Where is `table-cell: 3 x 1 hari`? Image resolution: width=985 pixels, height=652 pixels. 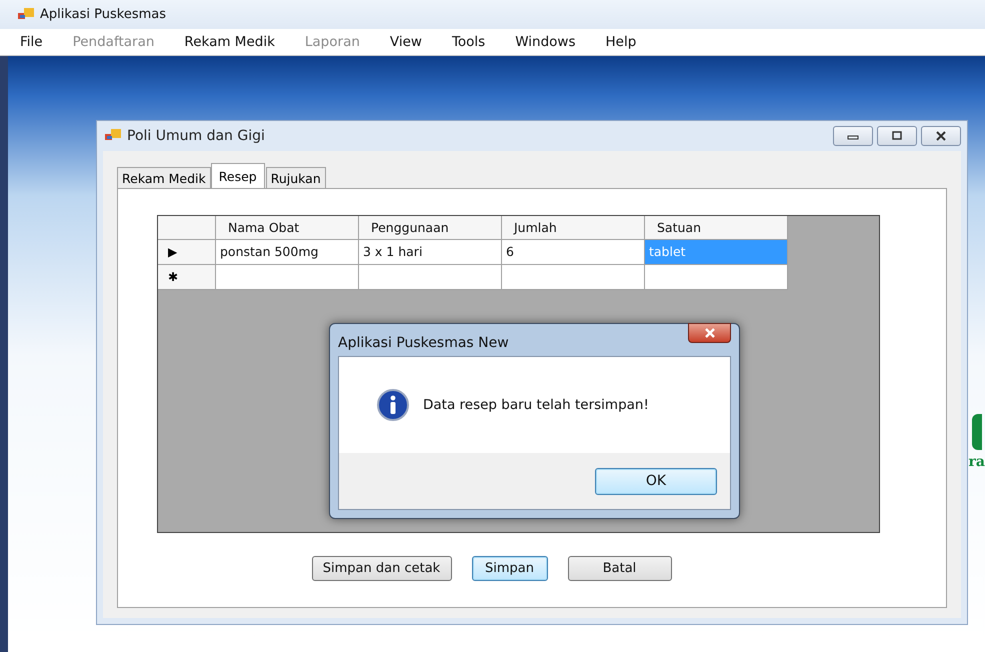
table-cell: 3 x 1 hari is located at coordinates (430, 252).